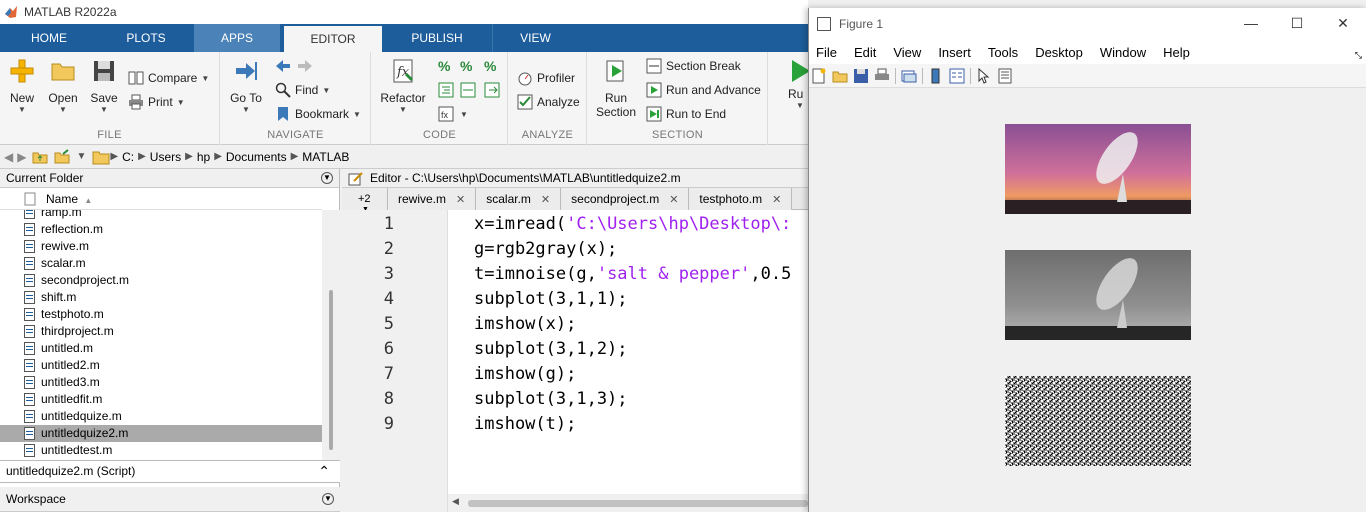 The image size is (1366, 512). I want to click on uncomment-icon: %, so click(468, 66).